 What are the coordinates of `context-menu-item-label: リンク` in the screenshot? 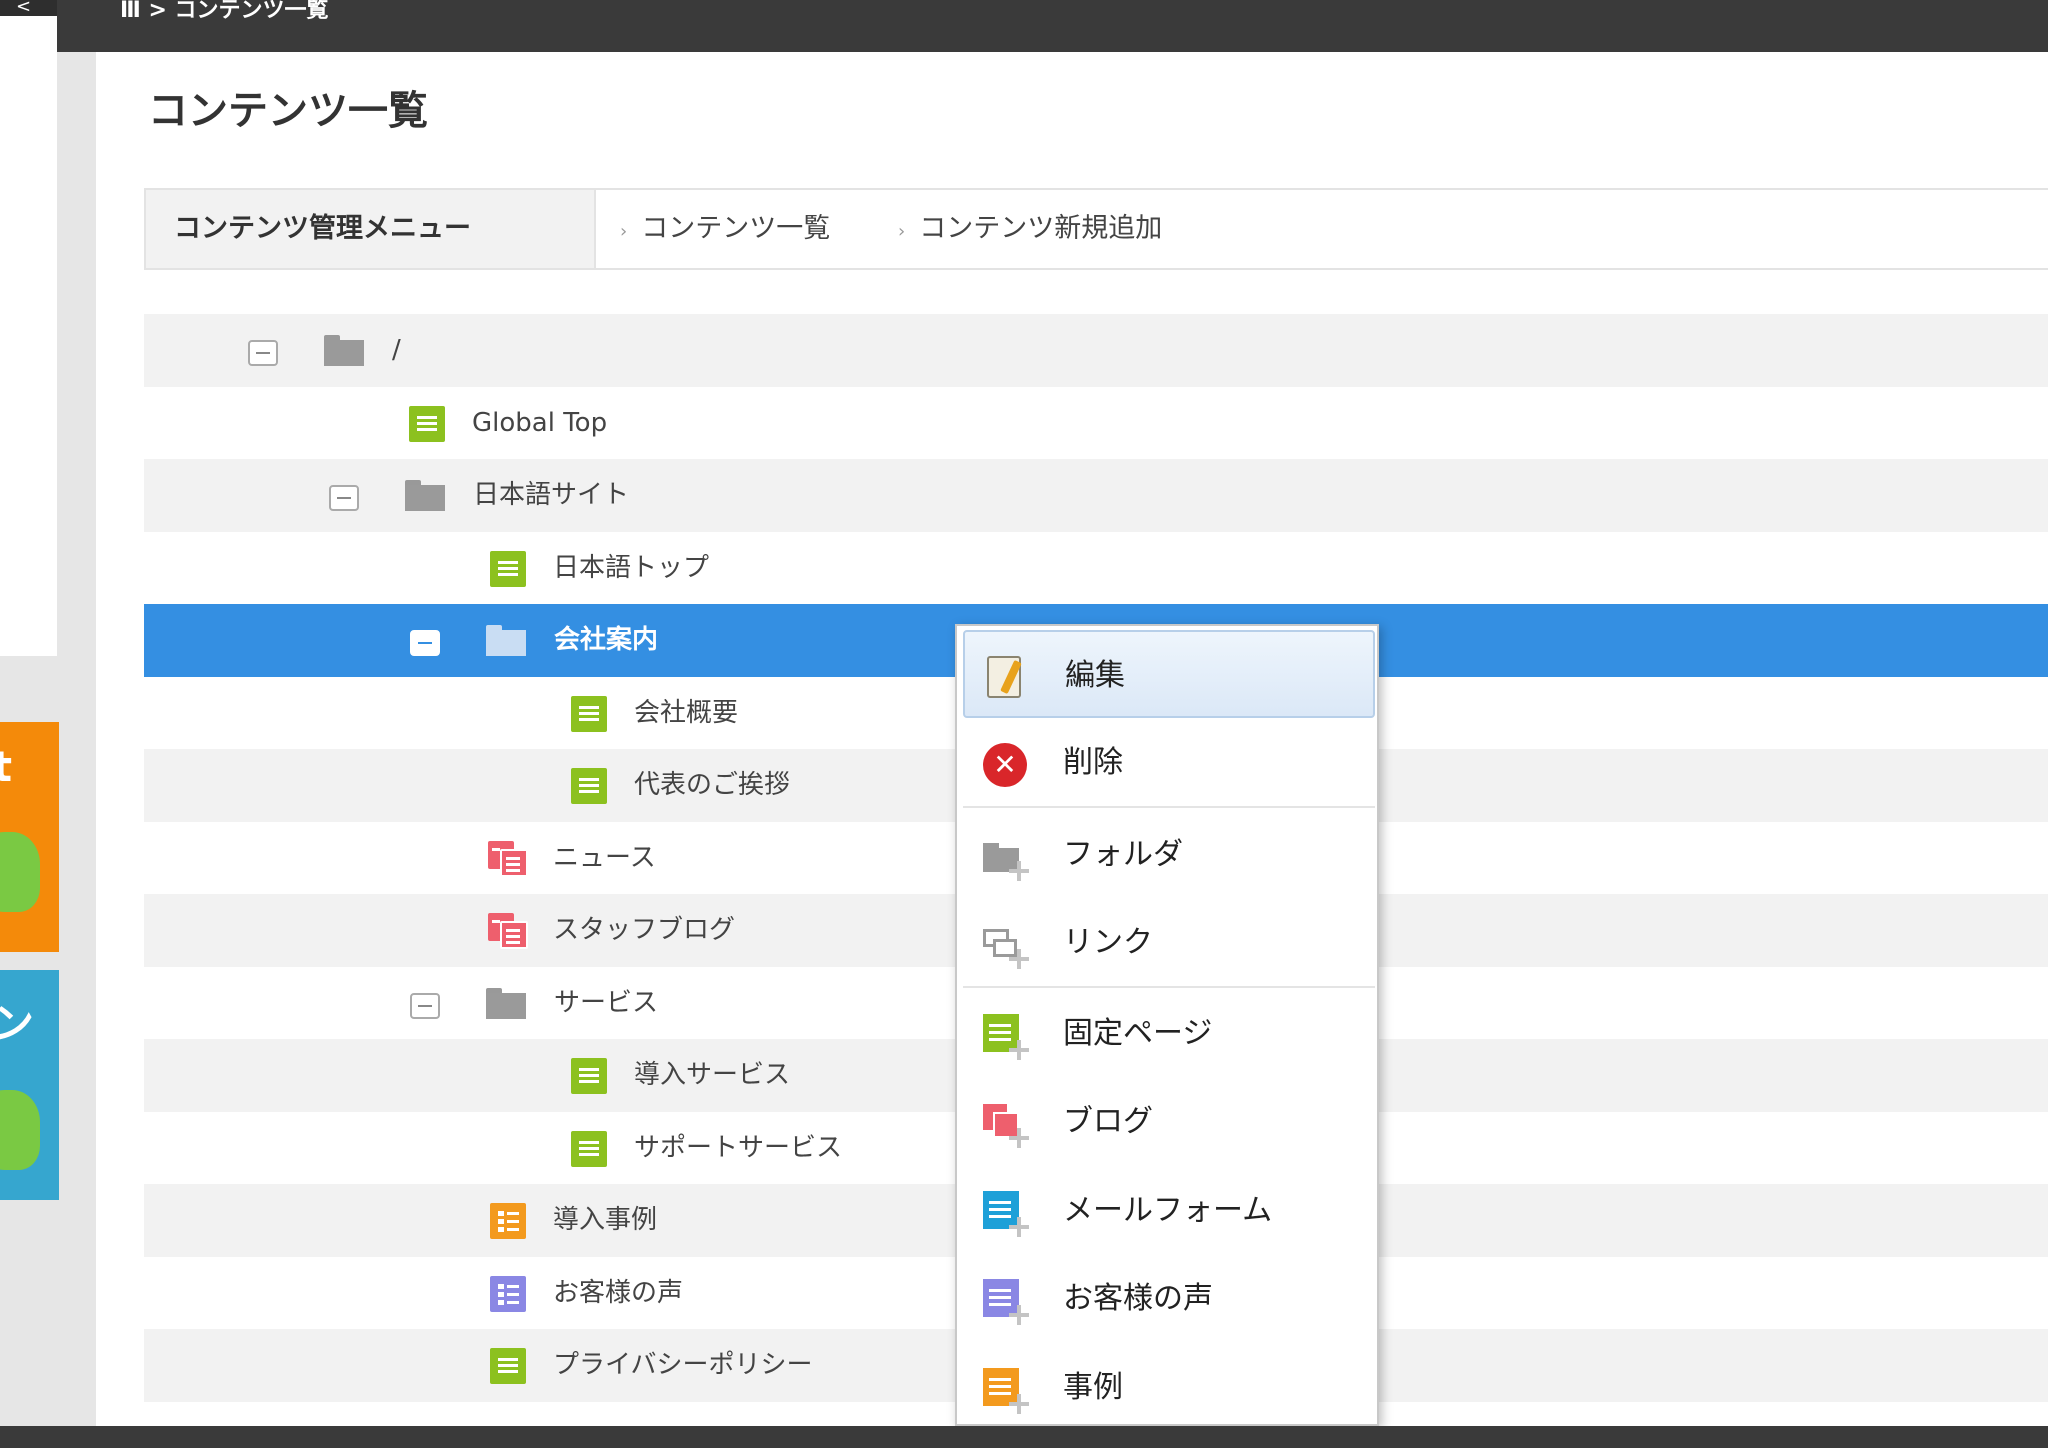 It's located at (1108, 942).